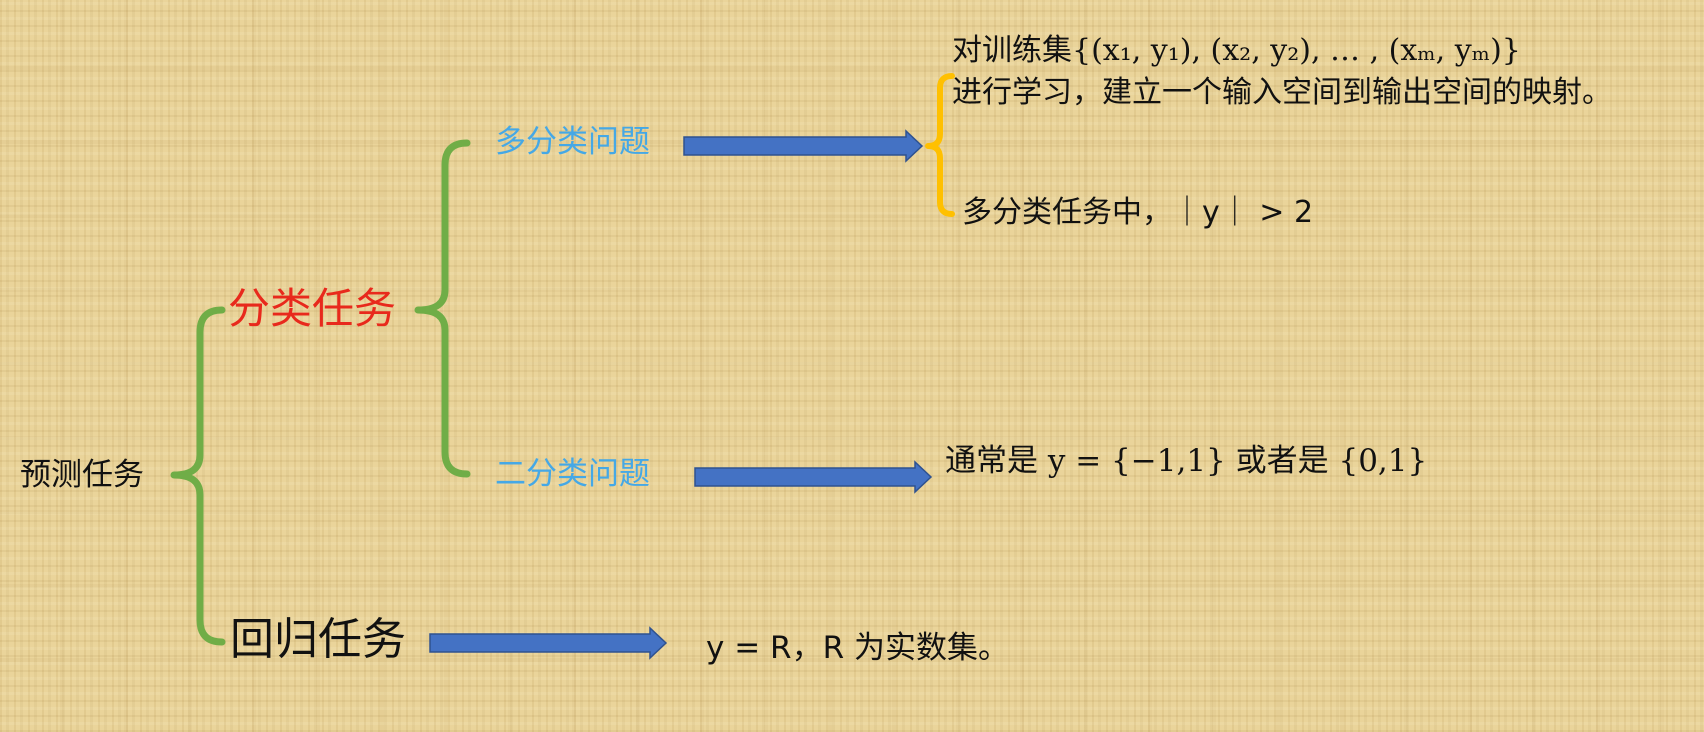  I want to click on training-set-definition-line1: 对训练集{(x₁, y₁), (x₂, y₂), … , (xₘ, yₘ)}, so click(1236, 50).